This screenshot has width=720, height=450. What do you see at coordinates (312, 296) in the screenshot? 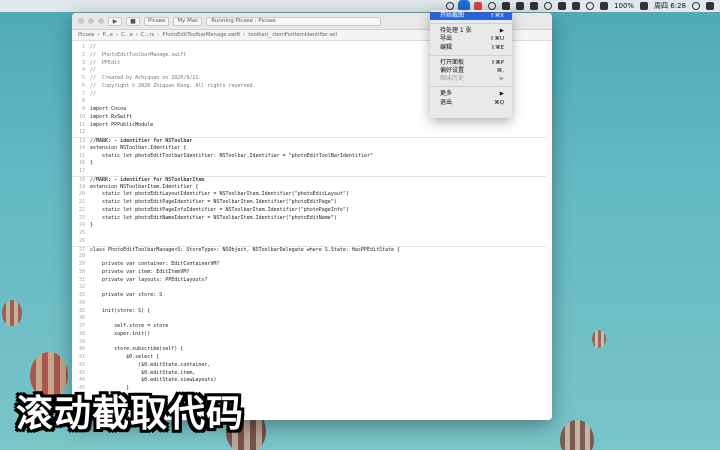
I see `code-line: 33 private var store: S` at bounding box center [312, 296].